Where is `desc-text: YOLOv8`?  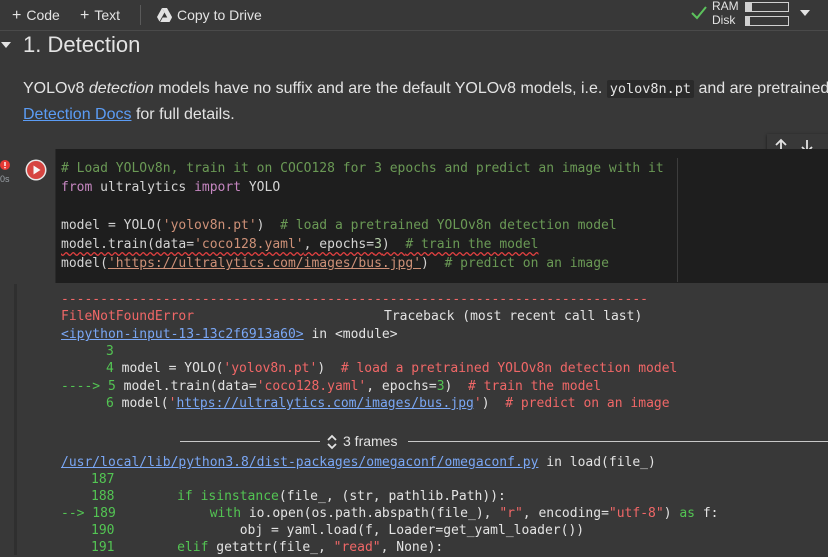
desc-text: YOLOv8 is located at coordinates (56, 88).